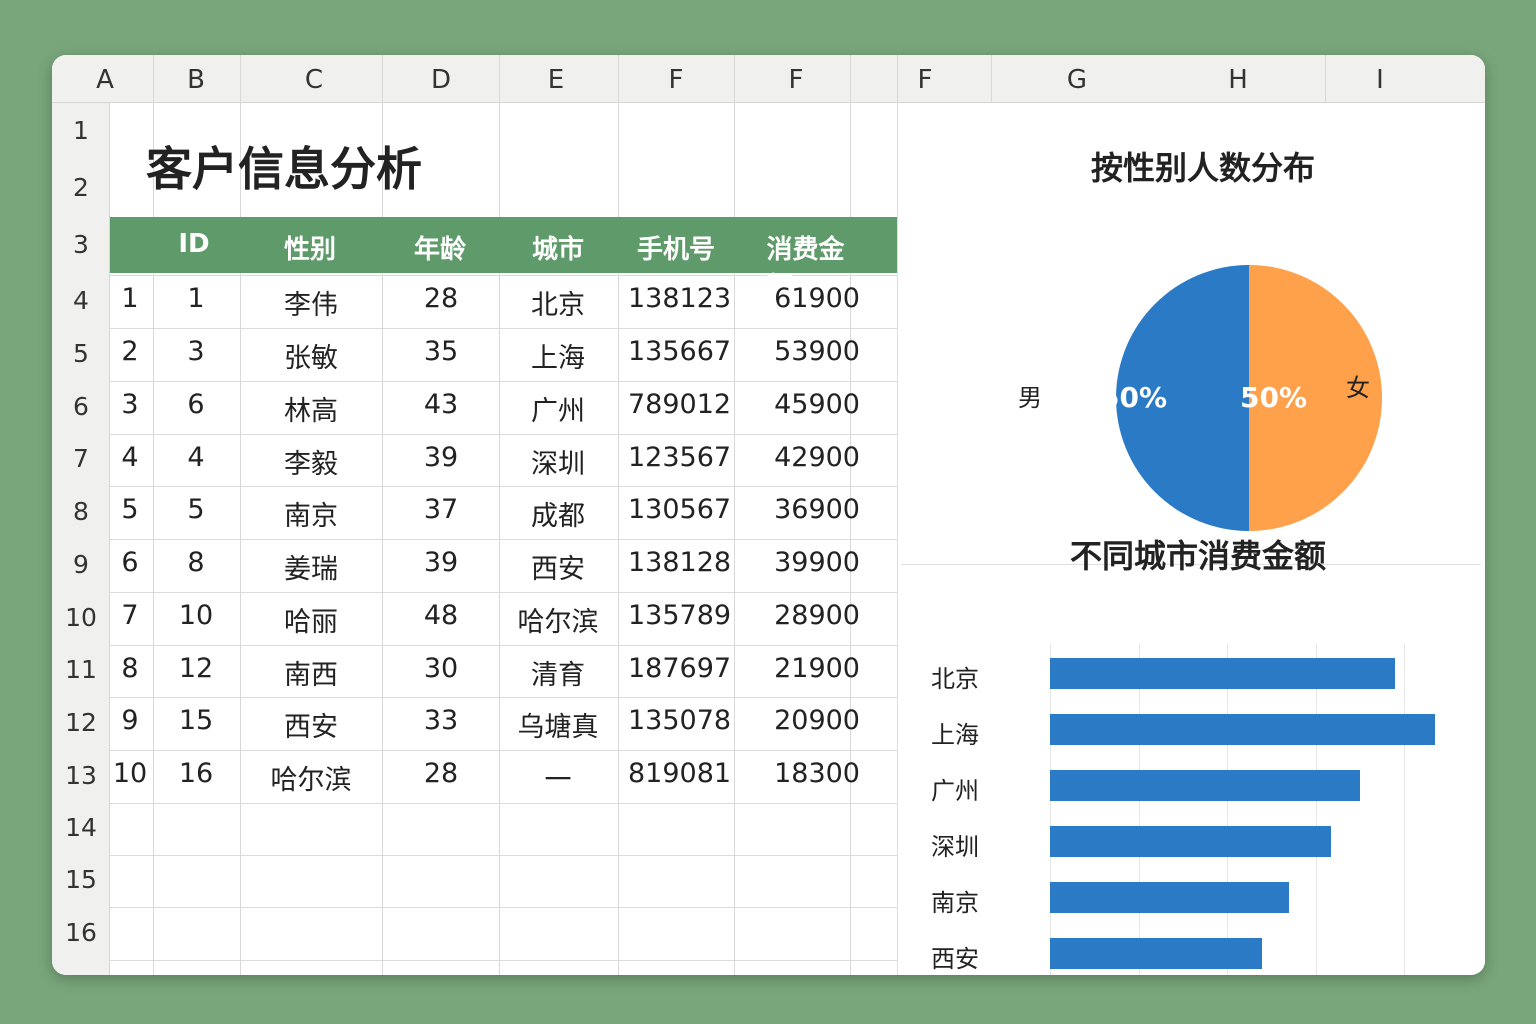 This screenshot has width=1536, height=1024. What do you see at coordinates (679, 457) in the screenshot?
I see `table-cell: 123567` at bounding box center [679, 457].